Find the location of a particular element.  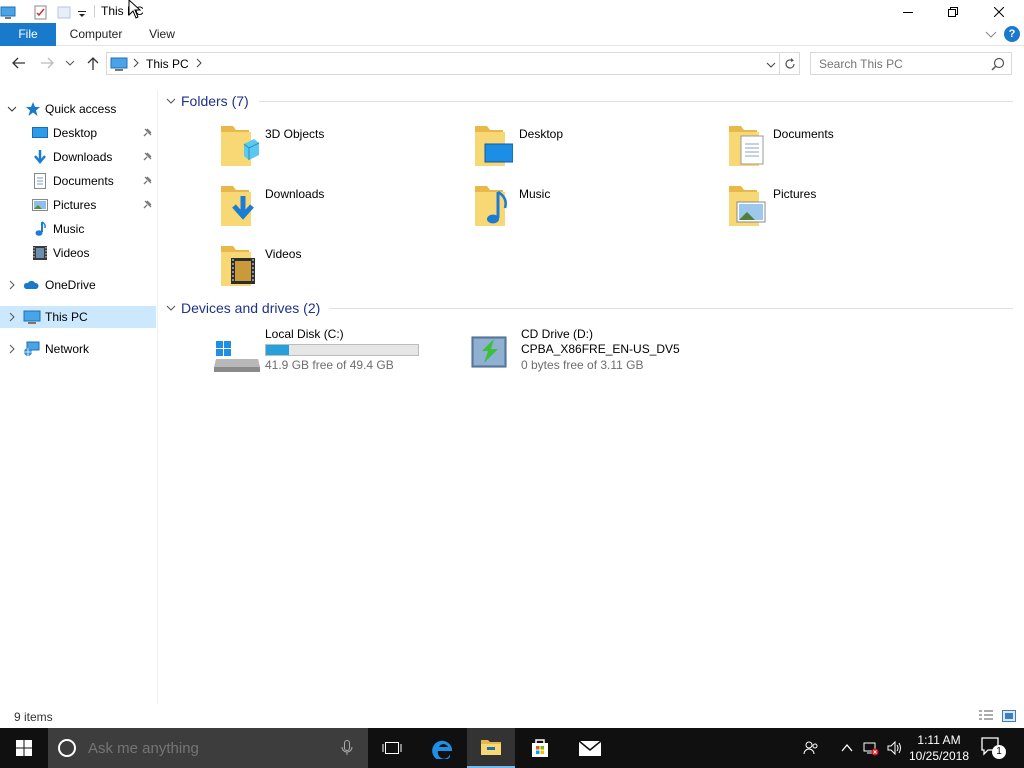

edge-browser-button is located at coordinates (443, 748).